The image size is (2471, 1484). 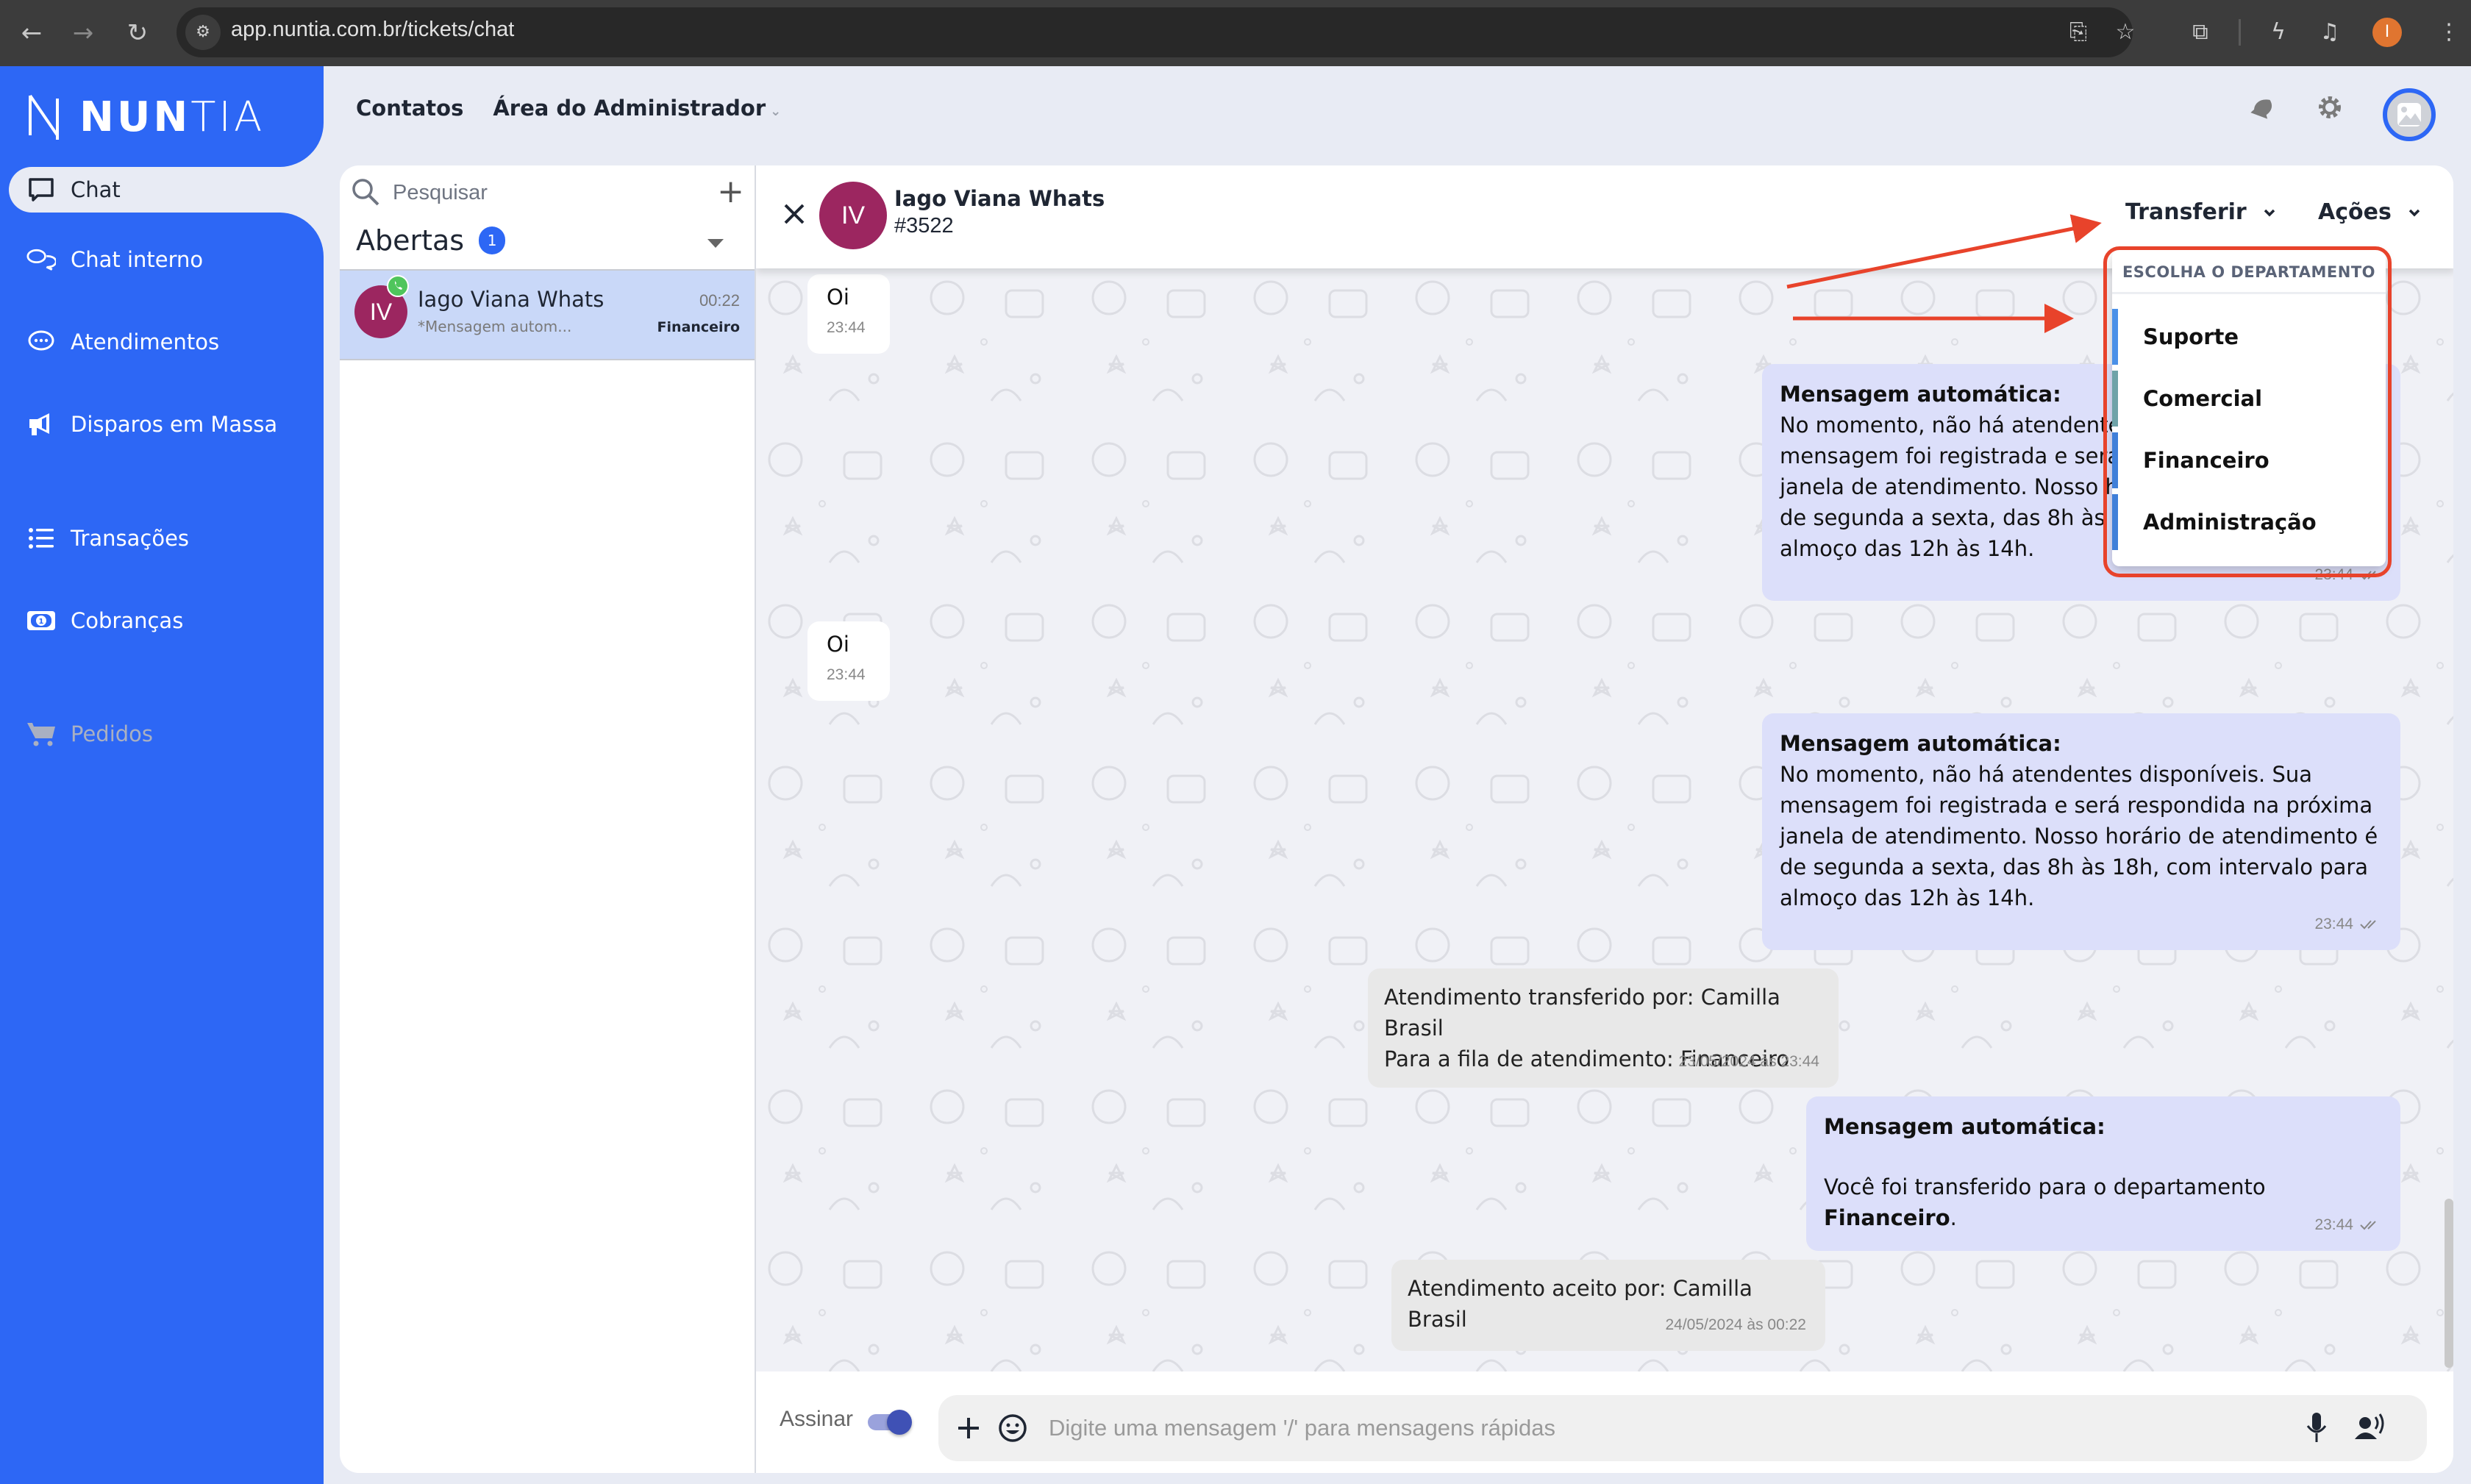 What do you see at coordinates (817, 1419) in the screenshot?
I see `sign-label: Assinar` at bounding box center [817, 1419].